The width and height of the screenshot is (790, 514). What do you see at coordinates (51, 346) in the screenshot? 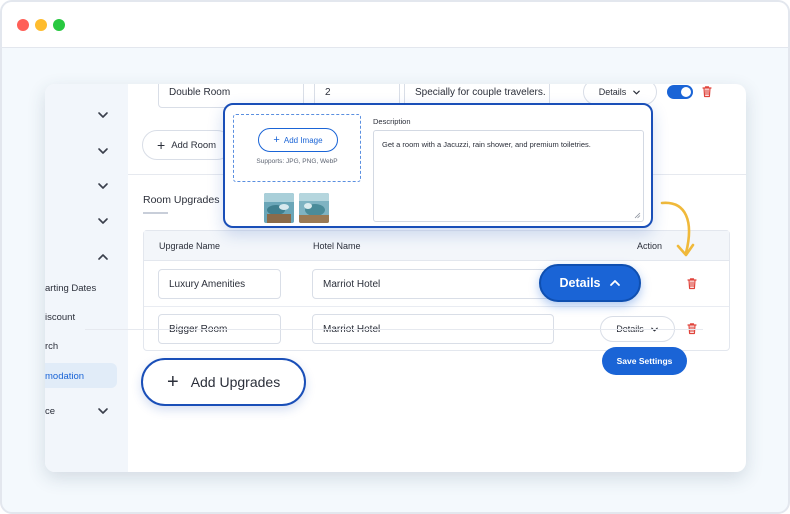
I see `sidebar-item-search: rch` at bounding box center [51, 346].